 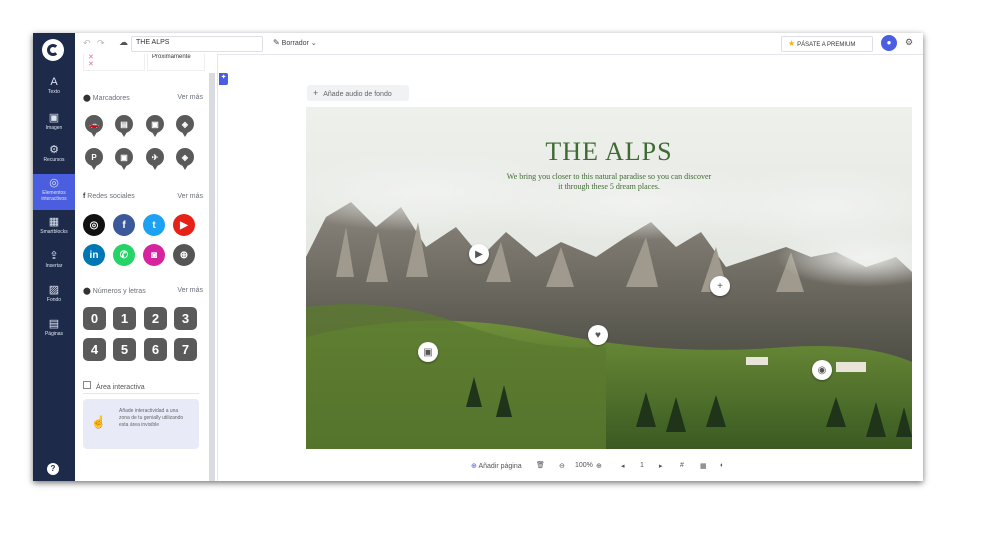 I want to click on social-header: f Redes sociales Ver más, so click(x=143, y=196).